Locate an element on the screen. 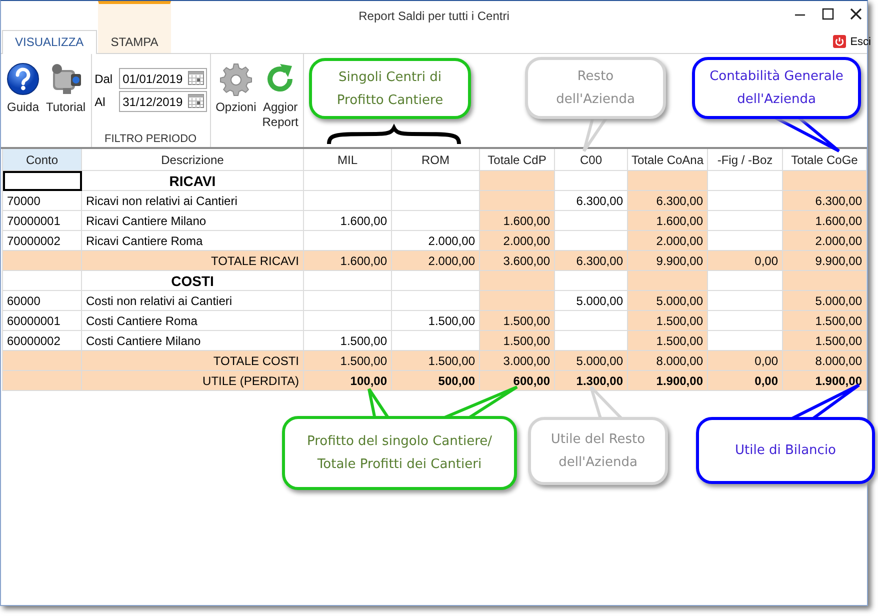 This screenshot has width=878, height=616. table-cell: 60000001 is located at coordinates (42, 320).